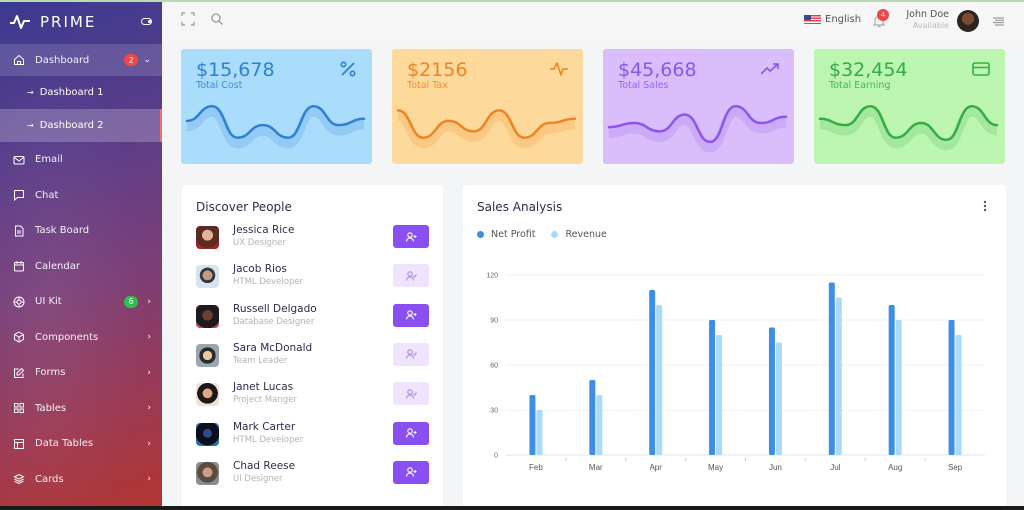  What do you see at coordinates (775, 467) in the screenshot?
I see `x-tick-label: Jun` at bounding box center [775, 467].